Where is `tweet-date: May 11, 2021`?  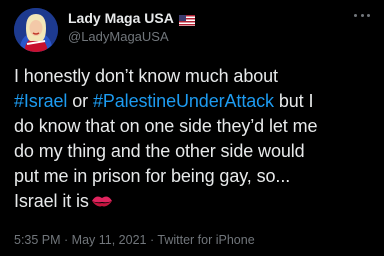 tweet-date: May 11, 2021 is located at coordinates (109, 240).